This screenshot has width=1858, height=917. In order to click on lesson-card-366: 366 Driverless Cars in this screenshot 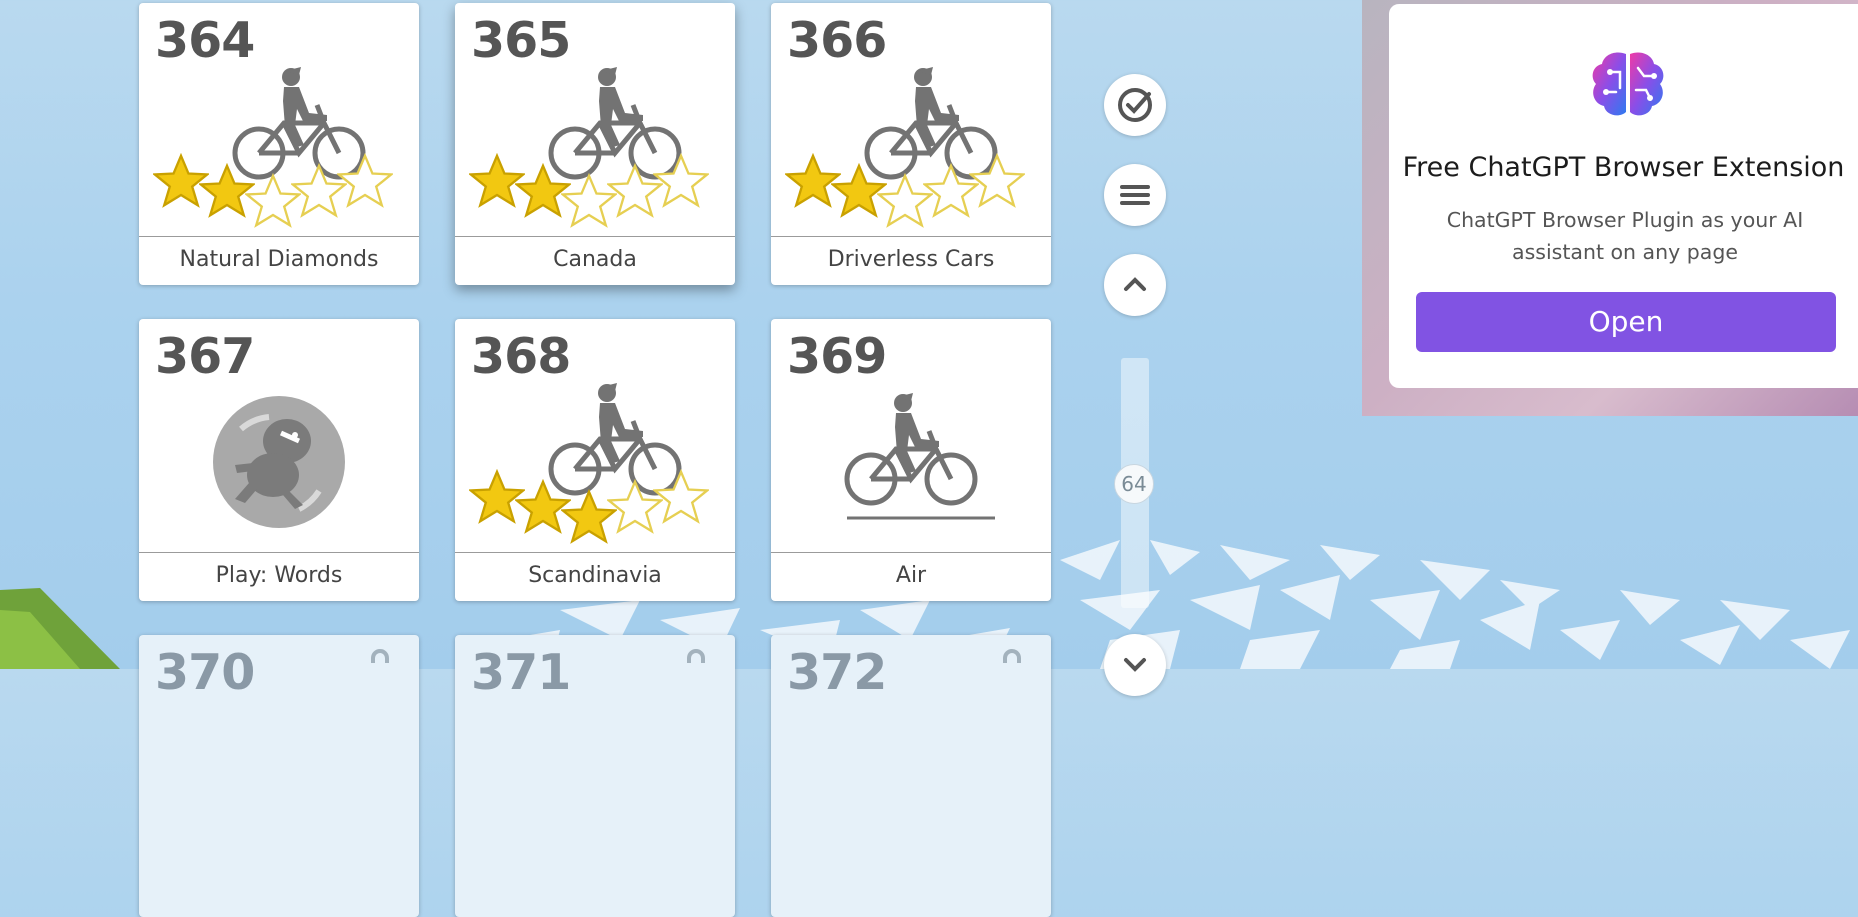, I will do `click(911, 144)`.